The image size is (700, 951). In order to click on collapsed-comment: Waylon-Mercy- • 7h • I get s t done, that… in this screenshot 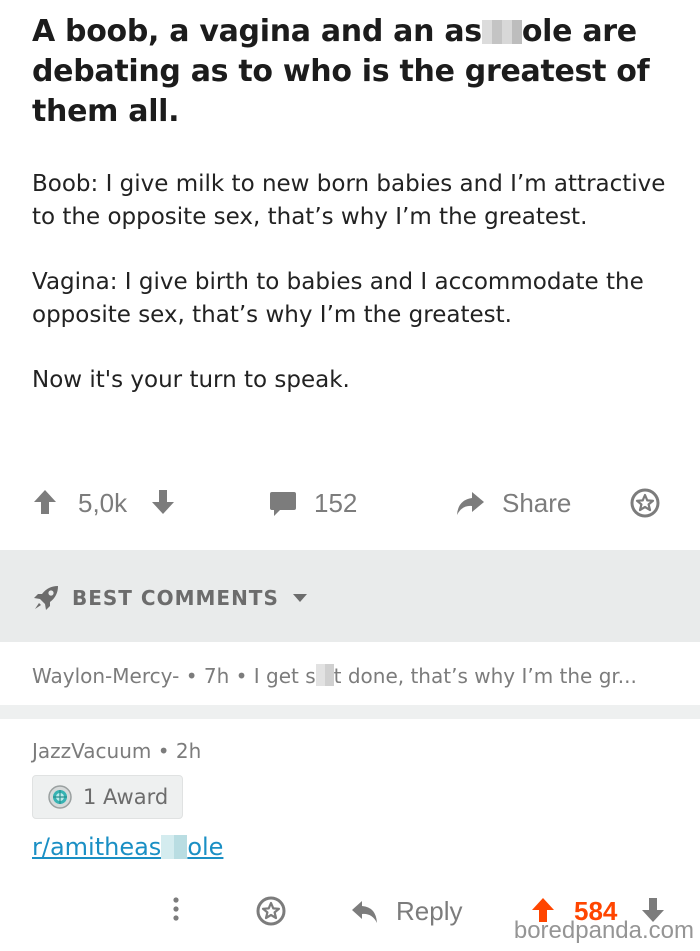, I will do `click(354, 678)`.